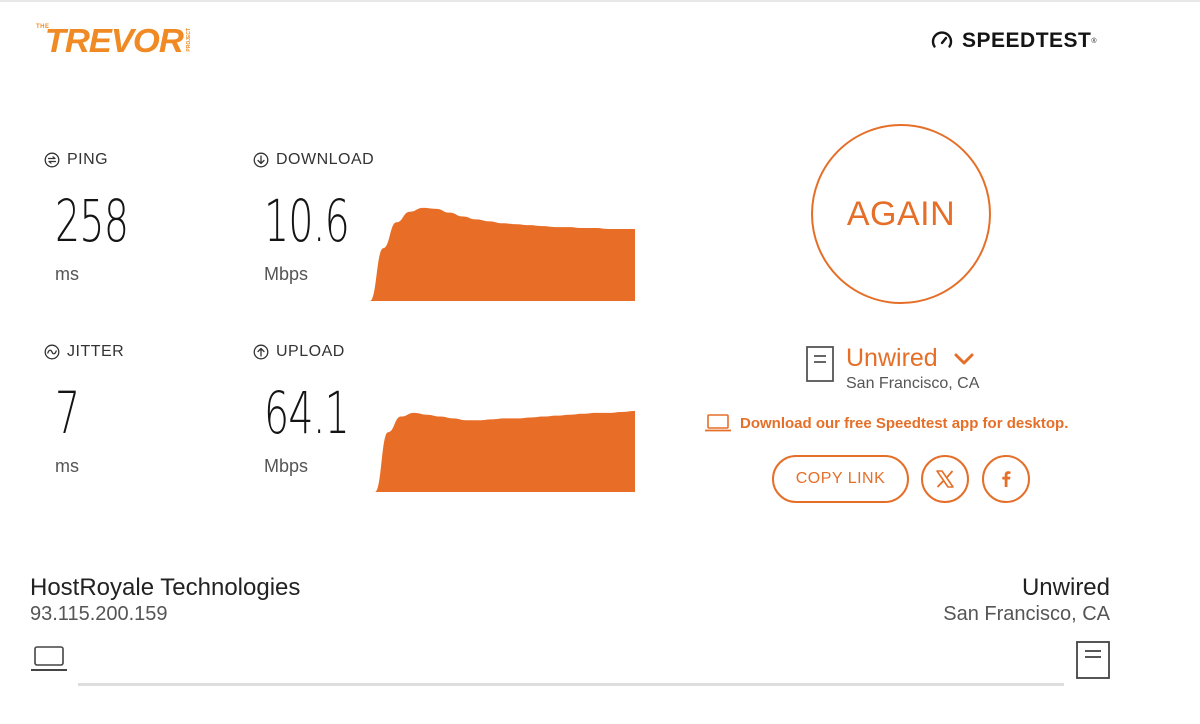 Image resolution: width=1200 pixels, height=724 pixels. I want to click on jitter-label: JITTER, so click(84, 352).